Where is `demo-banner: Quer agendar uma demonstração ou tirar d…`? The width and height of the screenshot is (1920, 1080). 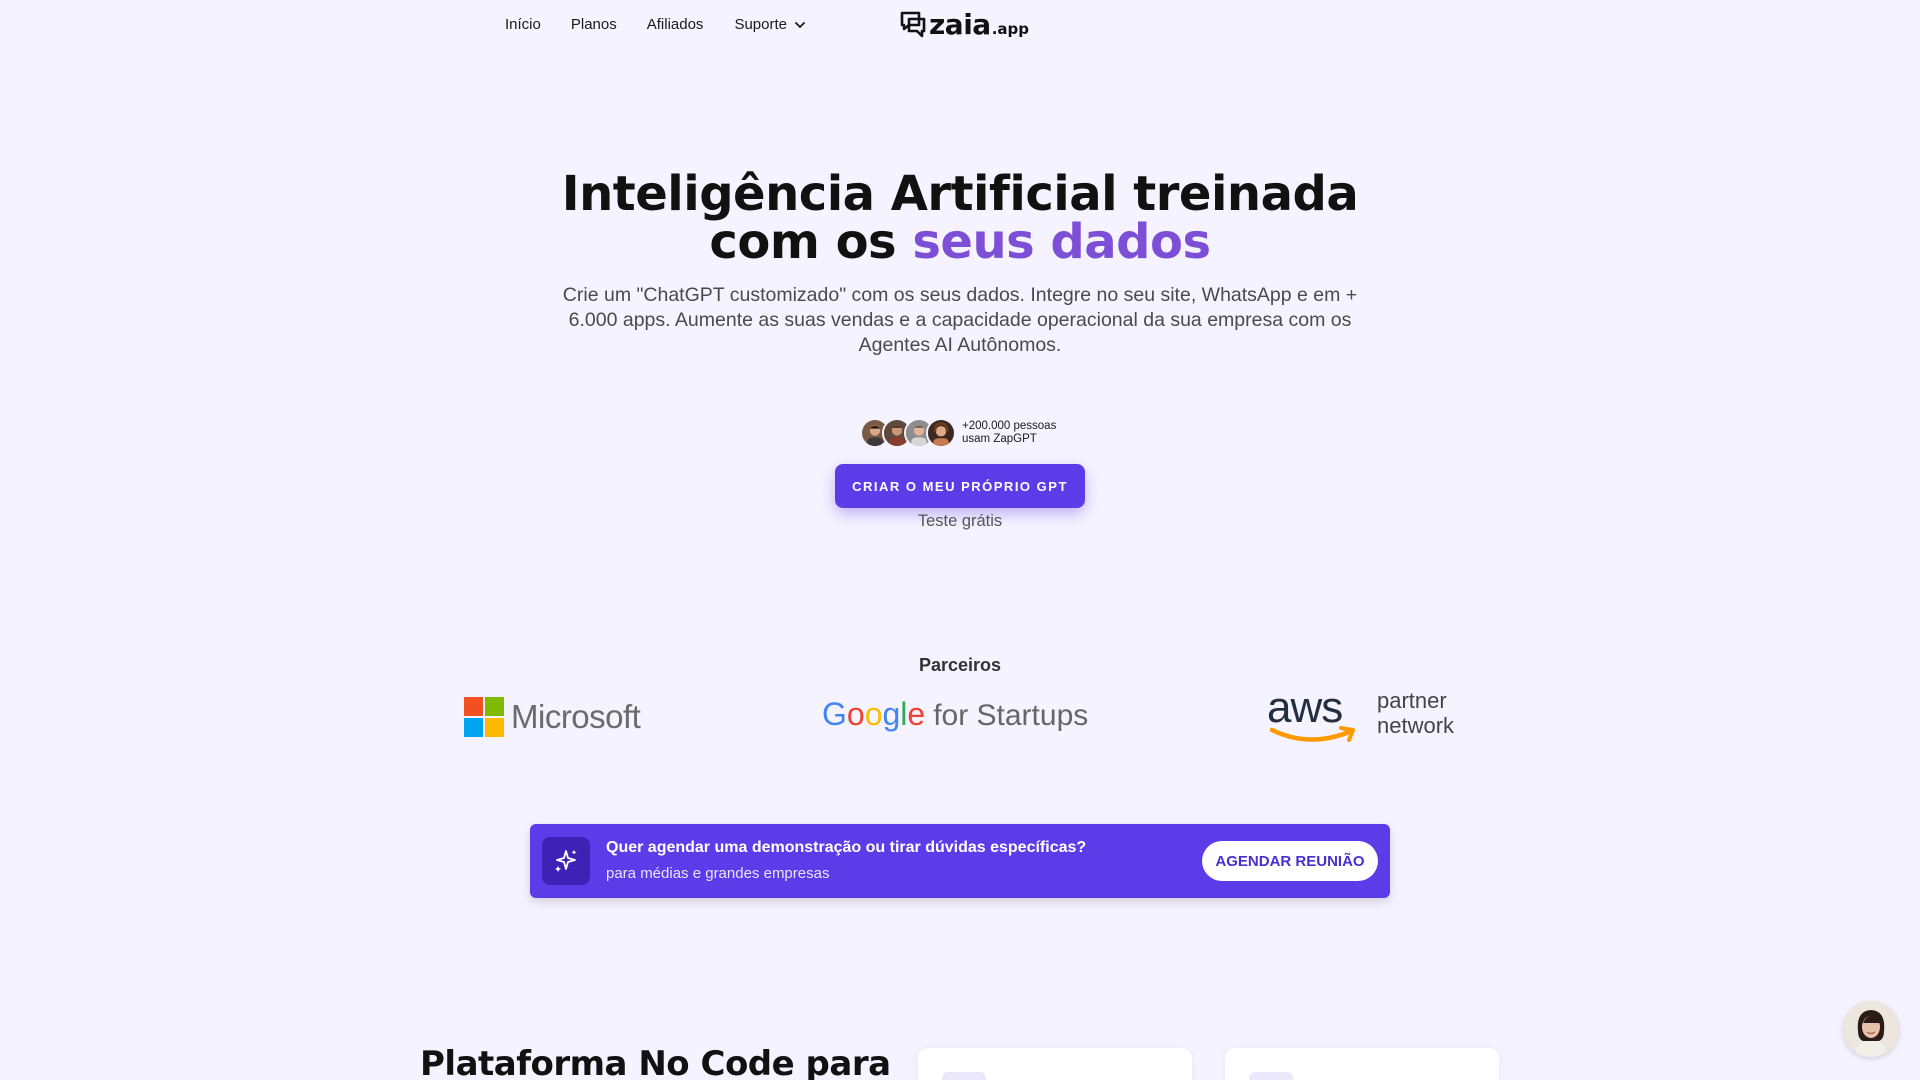
demo-banner: Quer agendar uma demonstração ou tirar d… is located at coordinates (960, 861).